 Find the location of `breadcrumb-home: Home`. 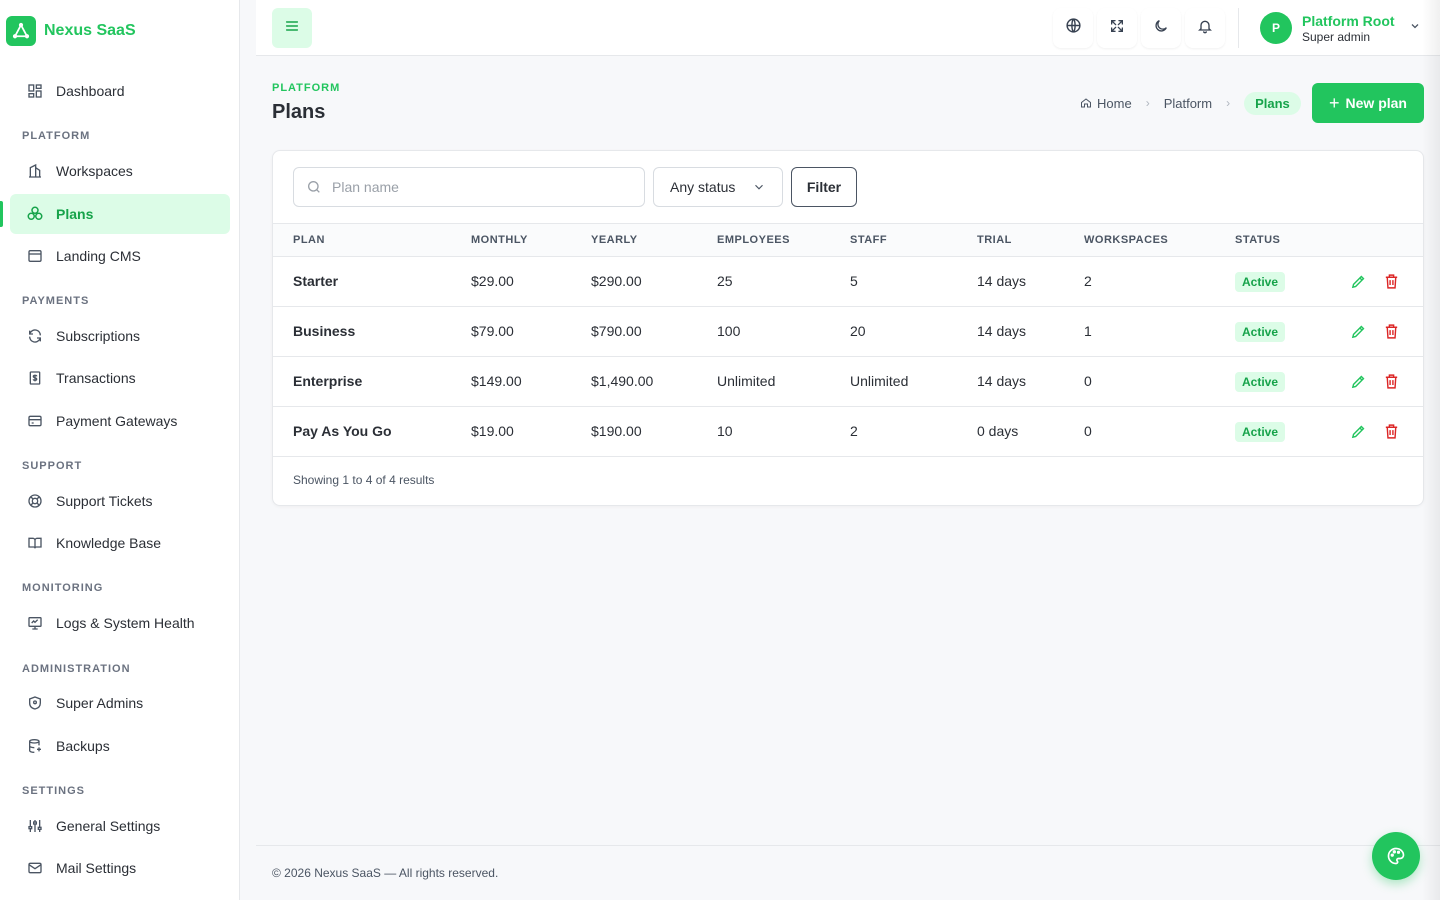

breadcrumb-home: Home is located at coordinates (1106, 103).